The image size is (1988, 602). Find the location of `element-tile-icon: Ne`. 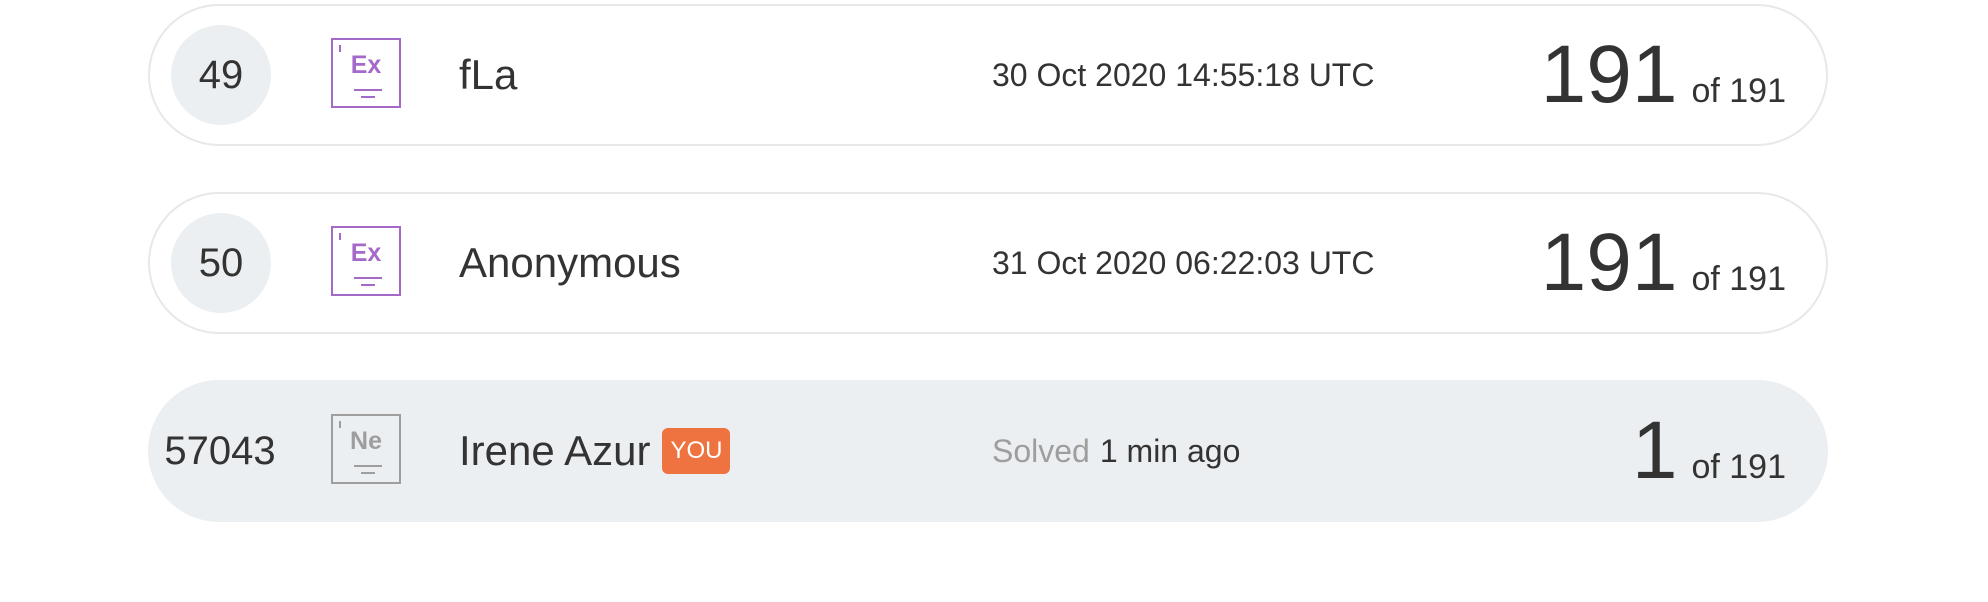

element-tile-icon: Ne is located at coordinates (366, 449).